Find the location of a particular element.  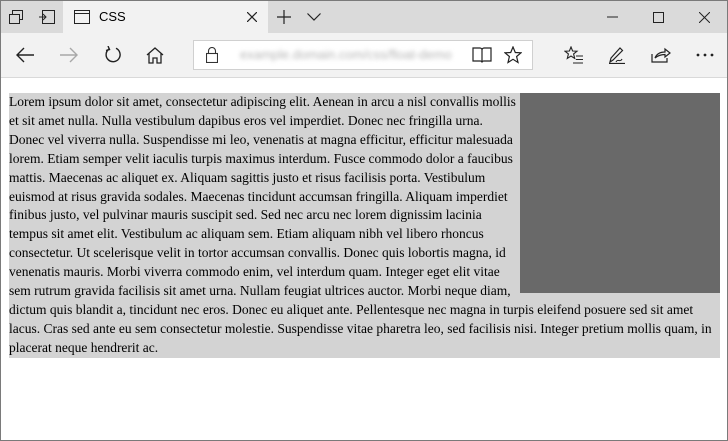

navigation-toolbar: example.domain.com/css/float-demo is located at coordinates (364, 55).